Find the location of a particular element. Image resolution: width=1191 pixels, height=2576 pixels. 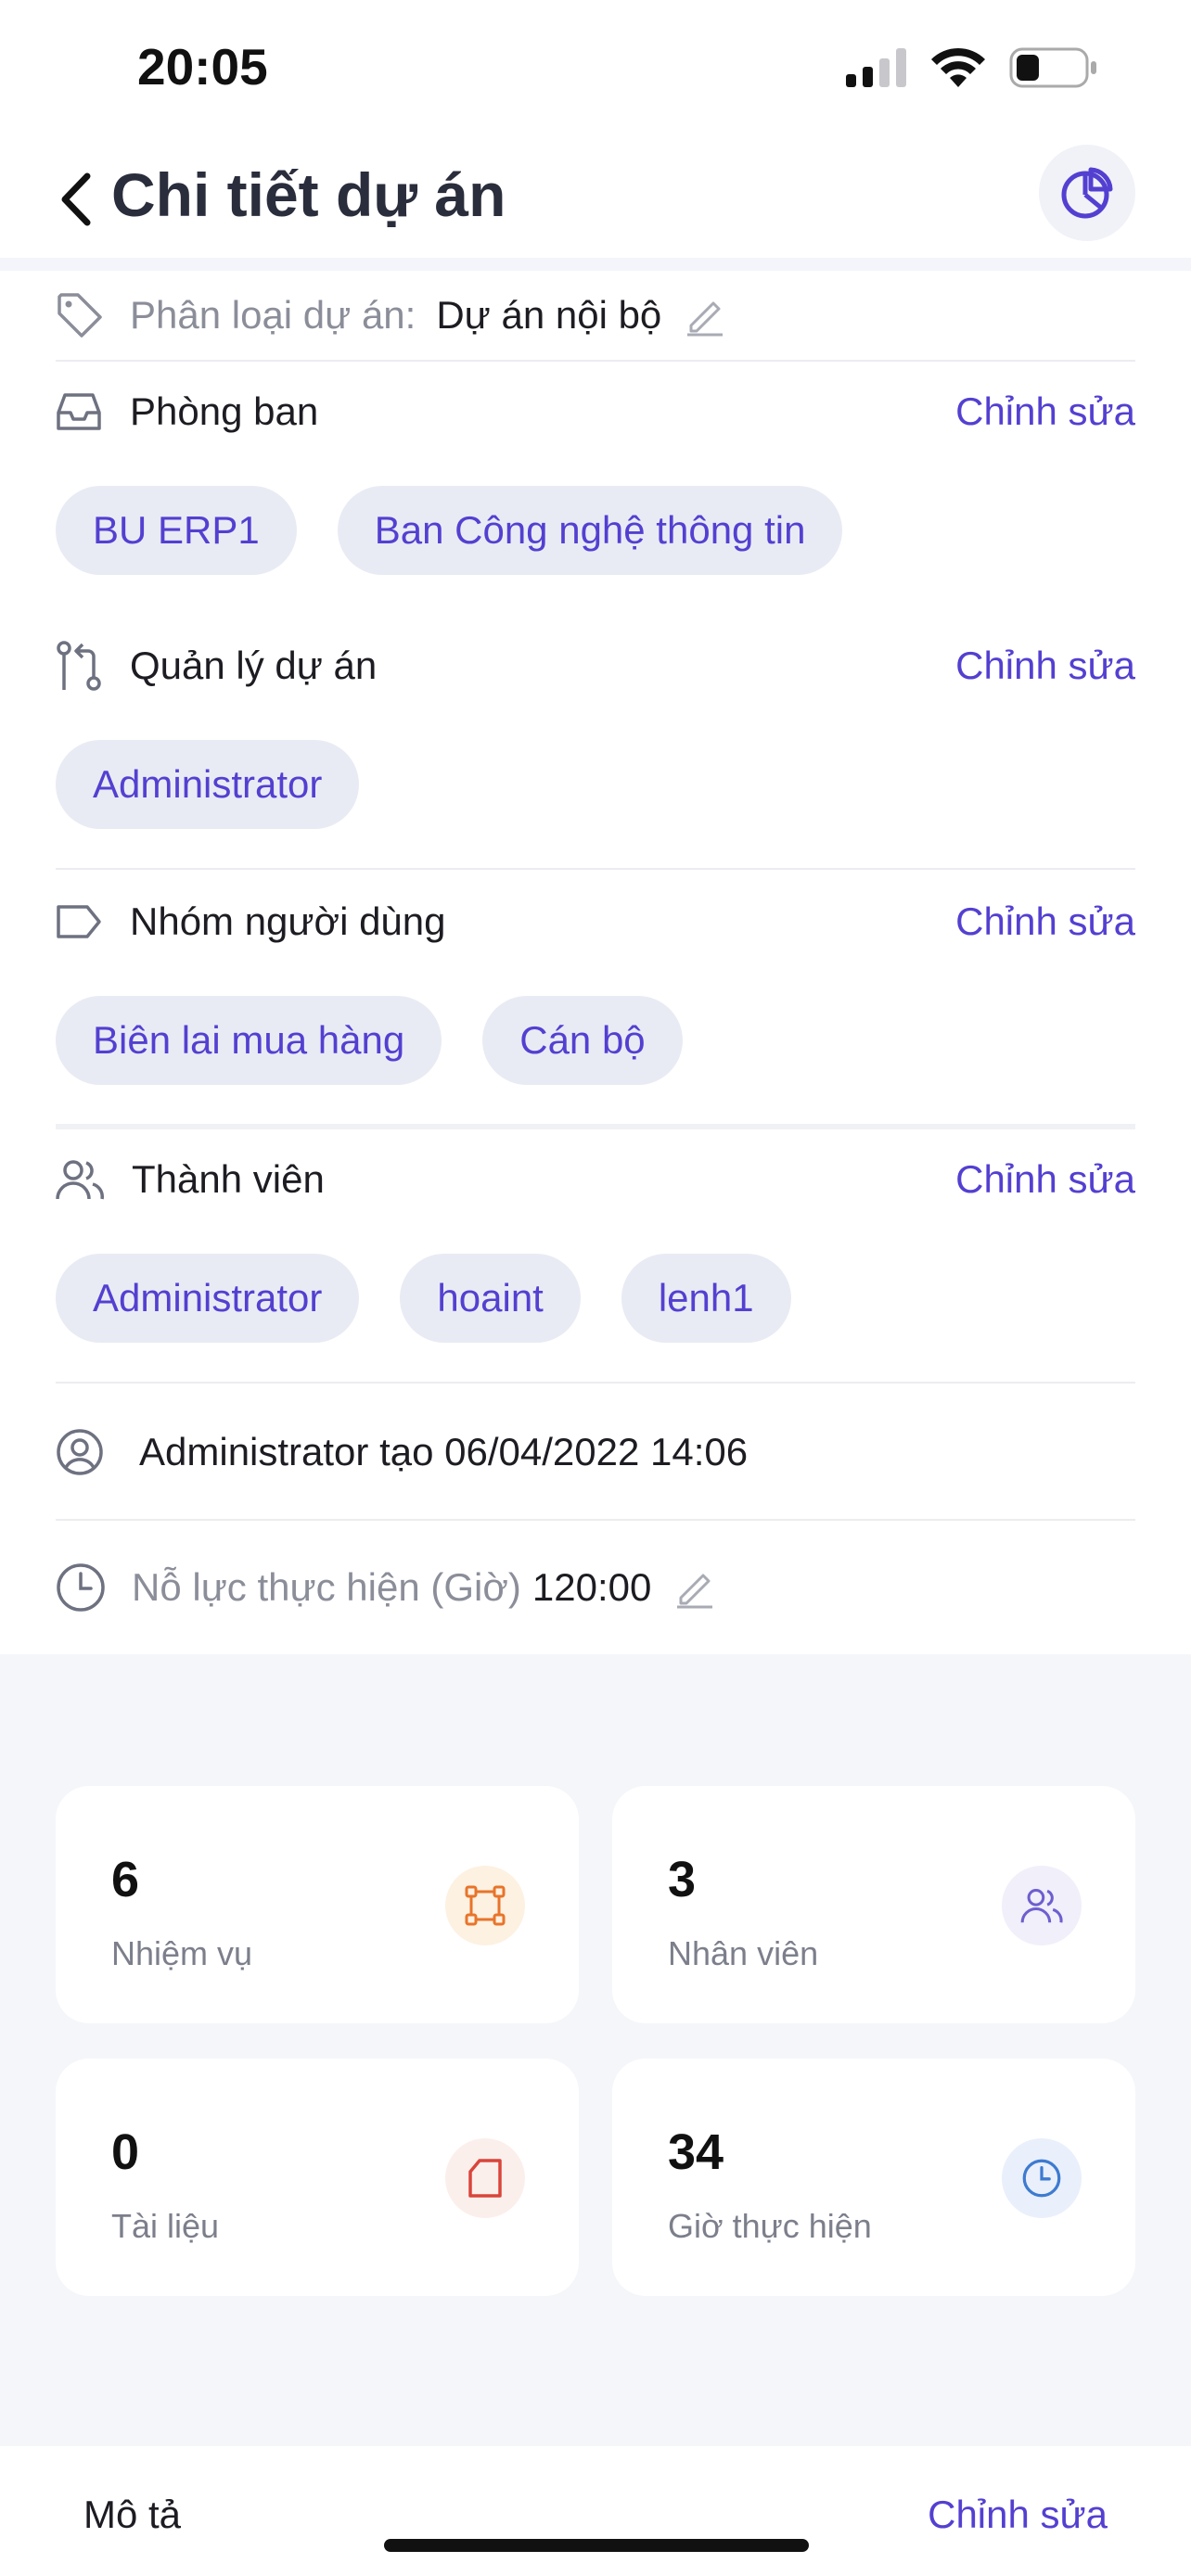

members-label: Thành viên is located at coordinates (228, 1179).